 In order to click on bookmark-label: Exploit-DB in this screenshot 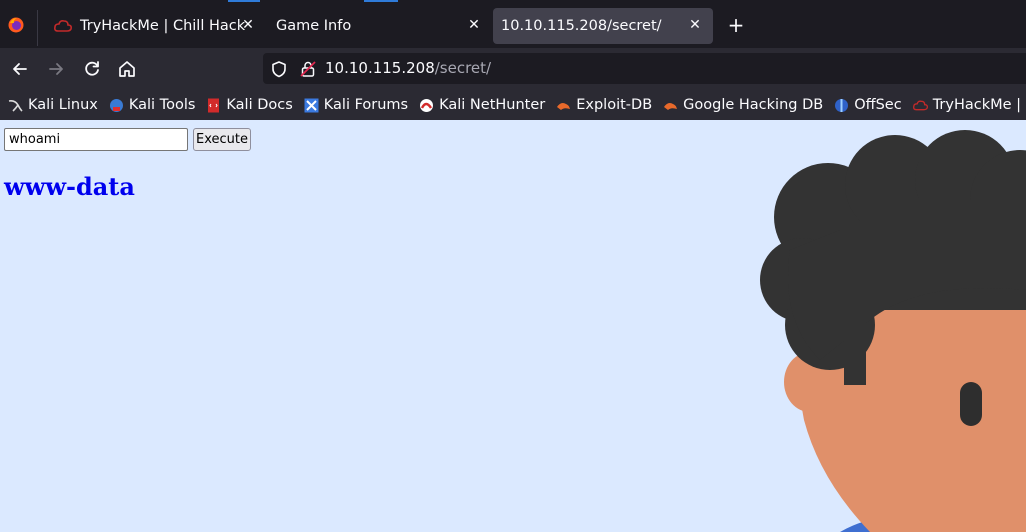, I will do `click(614, 105)`.